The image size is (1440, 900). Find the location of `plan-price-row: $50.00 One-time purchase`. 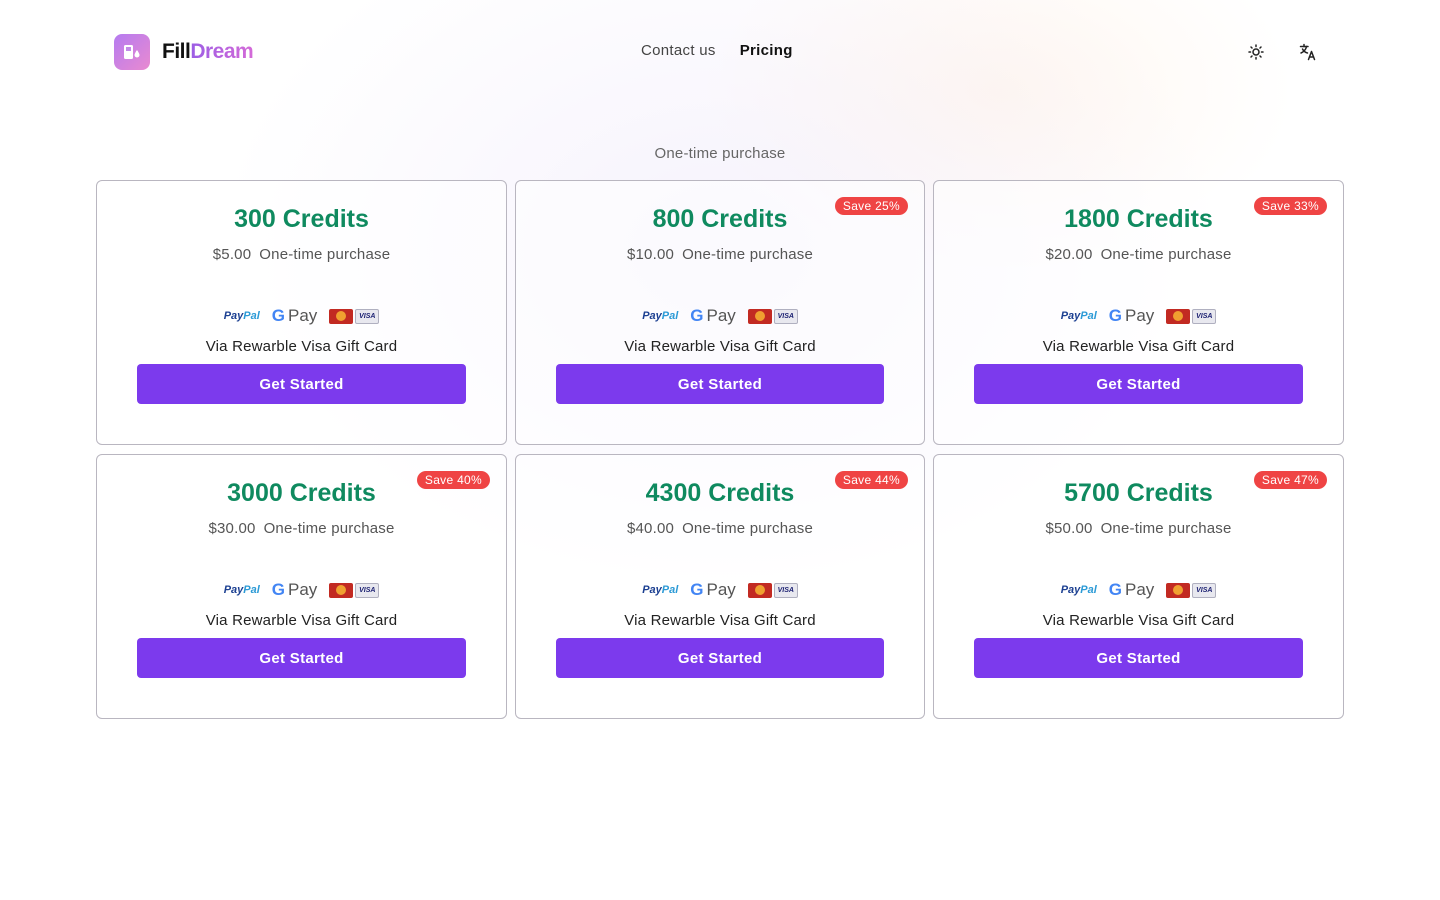

plan-price-row: $50.00 One-time purchase is located at coordinates (1138, 528).